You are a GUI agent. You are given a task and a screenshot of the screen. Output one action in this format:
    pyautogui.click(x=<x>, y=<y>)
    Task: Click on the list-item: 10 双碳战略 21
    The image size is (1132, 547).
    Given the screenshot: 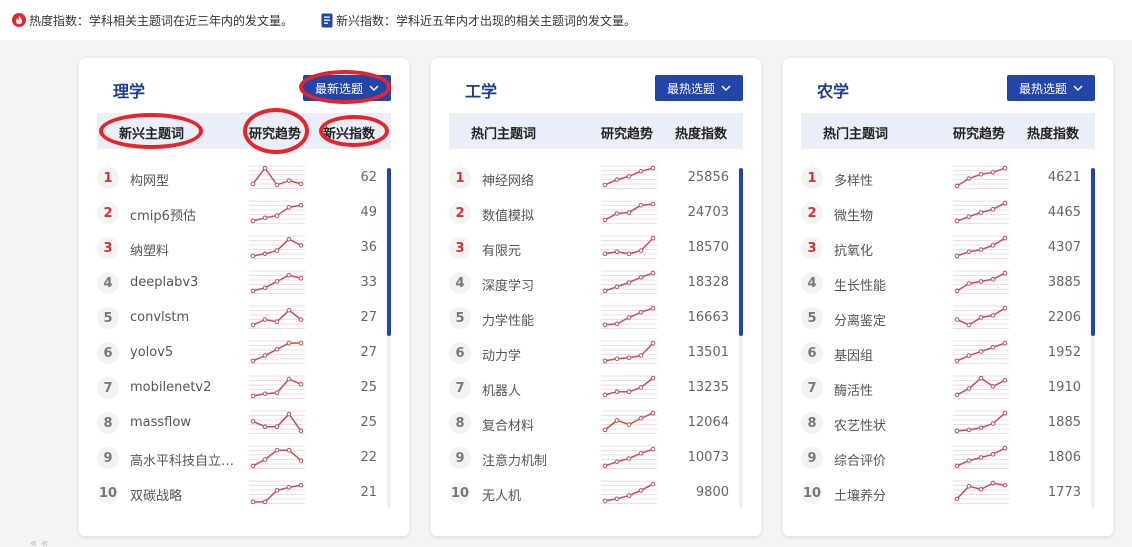 What is the action you would take?
    pyautogui.click(x=244, y=495)
    